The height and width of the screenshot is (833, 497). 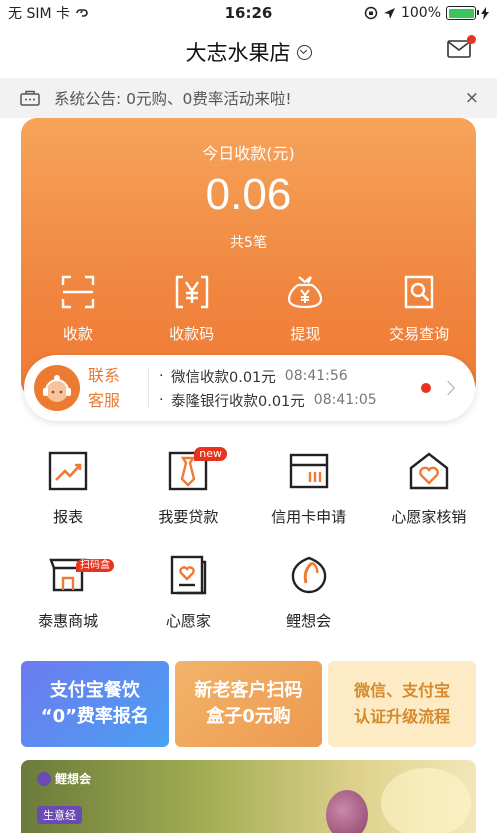 What do you see at coordinates (402, 716) in the screenshot?
I see `banner-line: 认证升级流程` at bounding box center [402, 716].